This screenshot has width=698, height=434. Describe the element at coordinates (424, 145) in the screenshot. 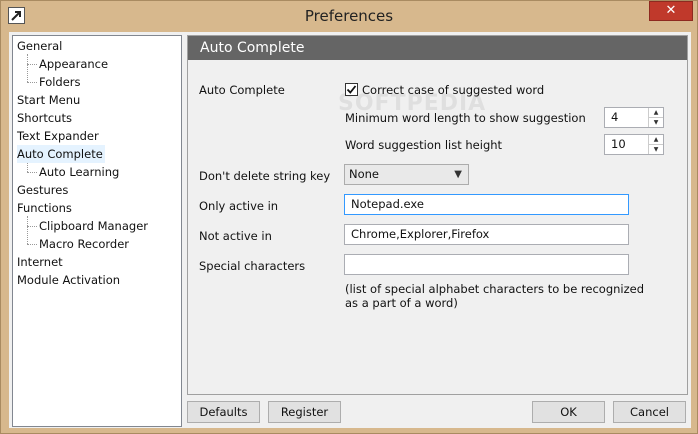

I see `list-height-label: Word suggestion list height` at that location.